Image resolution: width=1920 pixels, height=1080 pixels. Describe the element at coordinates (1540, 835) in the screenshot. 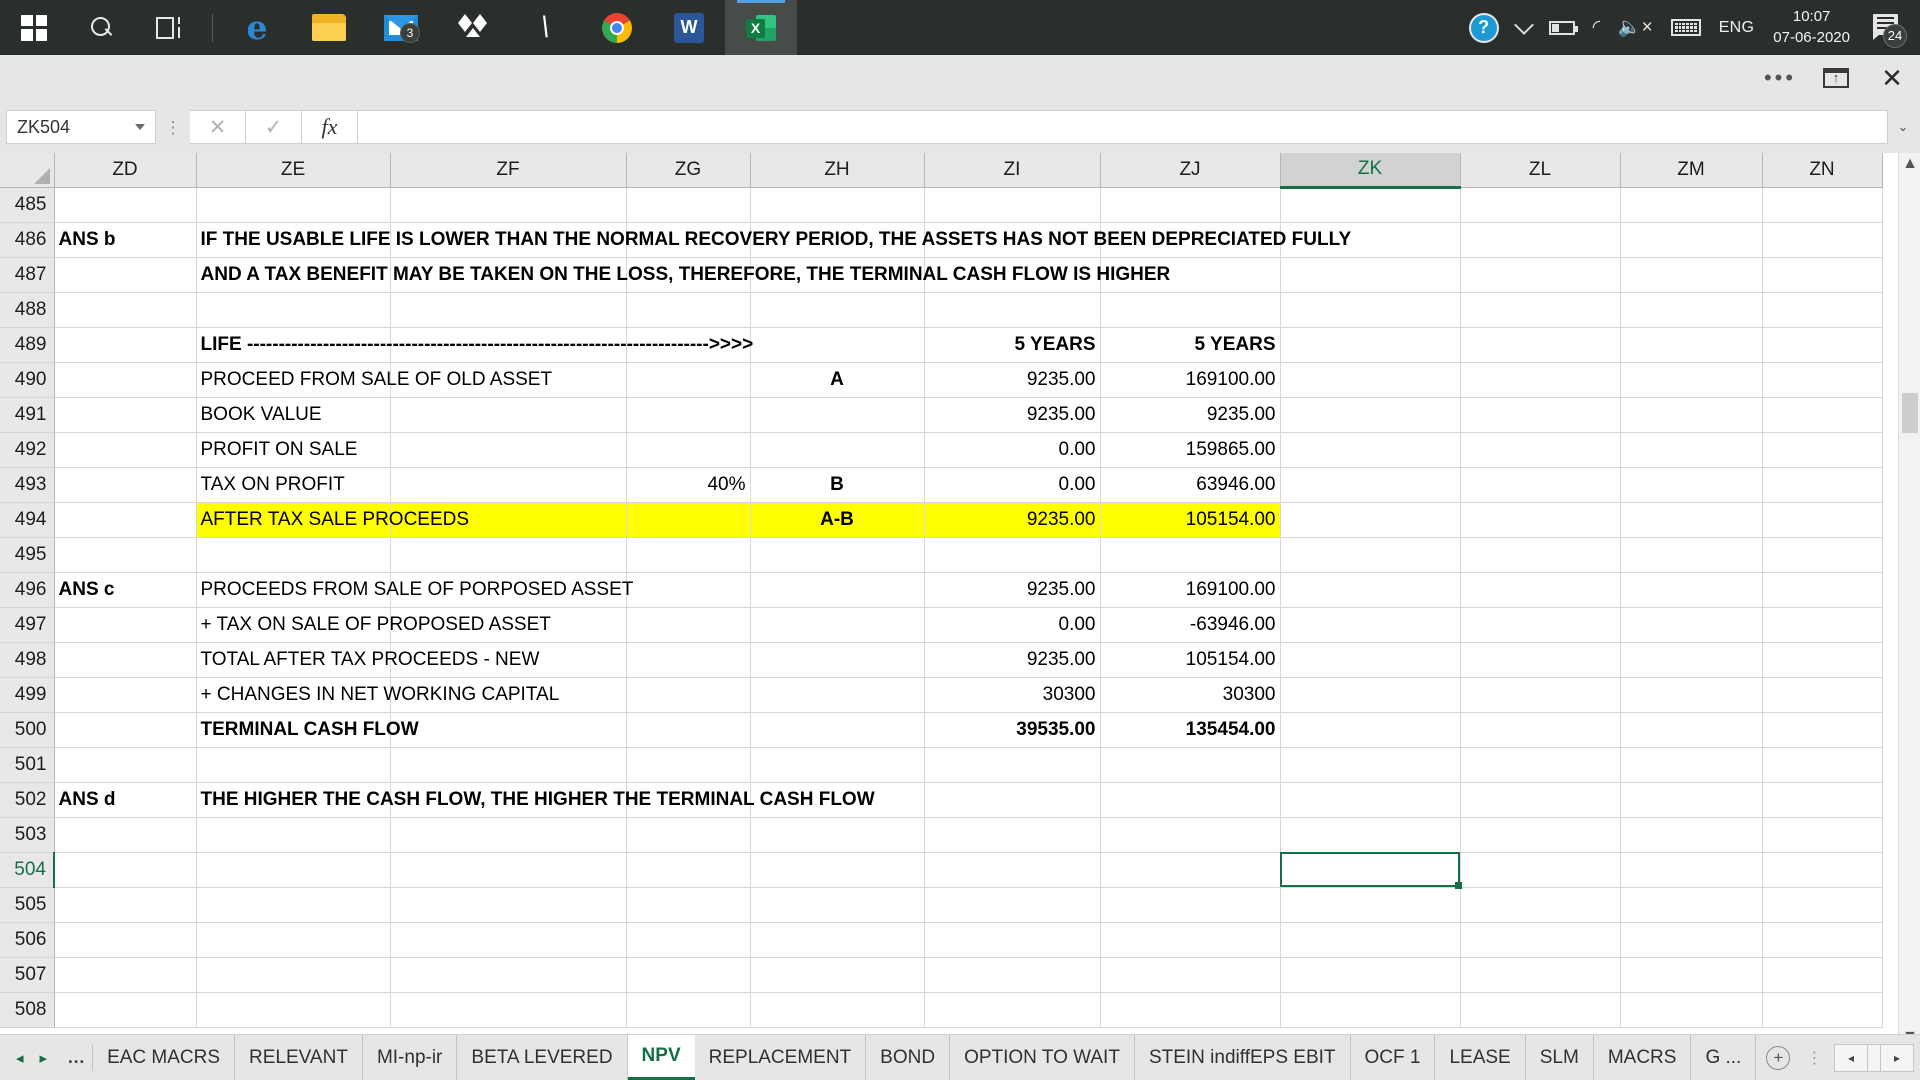

I see `cell-ZL503` at that location.